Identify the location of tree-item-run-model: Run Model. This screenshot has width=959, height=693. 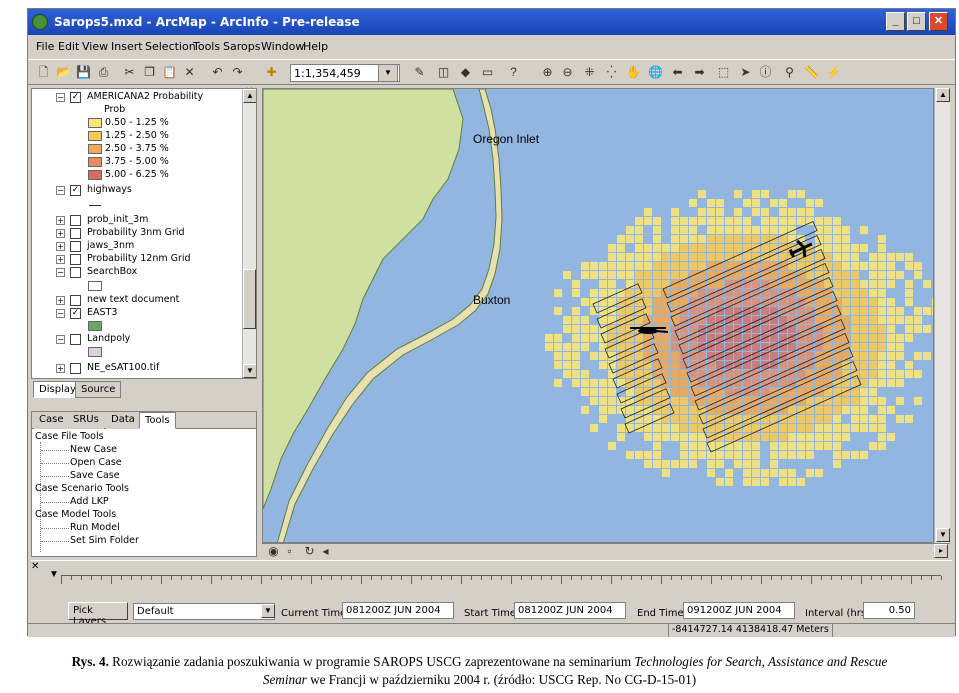
(95, 528).